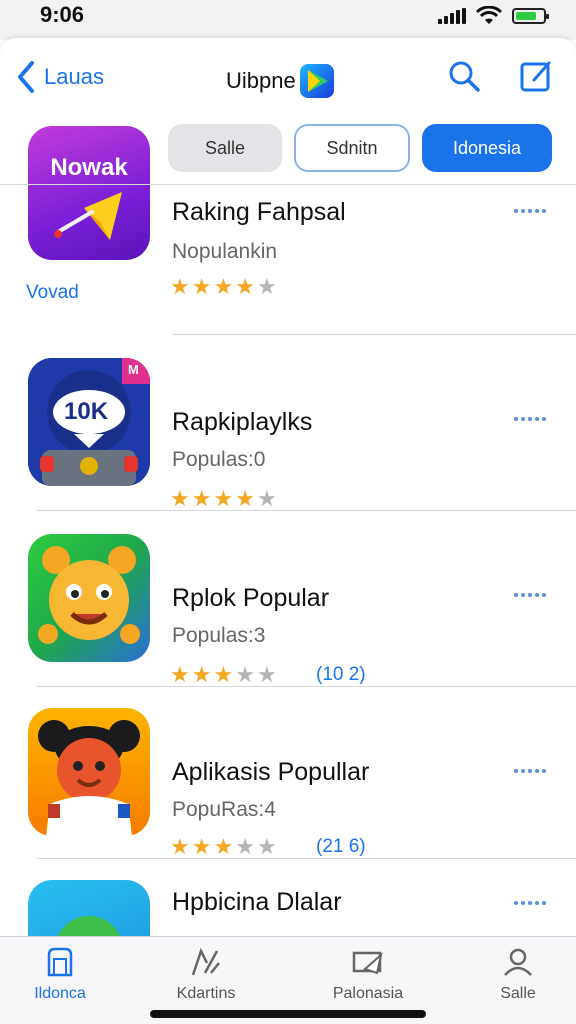  What do you see at coordinates (225, 148) in the screenshot?
I see `chip-salle: Salle` at bounding box center [225, 148].